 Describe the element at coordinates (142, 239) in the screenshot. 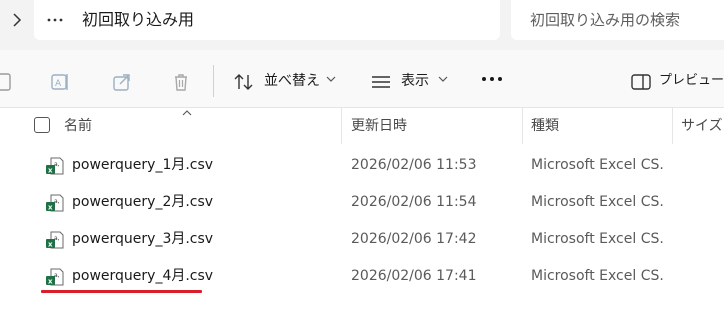

I see `file-name: powerquery_3月.csv` at that location.